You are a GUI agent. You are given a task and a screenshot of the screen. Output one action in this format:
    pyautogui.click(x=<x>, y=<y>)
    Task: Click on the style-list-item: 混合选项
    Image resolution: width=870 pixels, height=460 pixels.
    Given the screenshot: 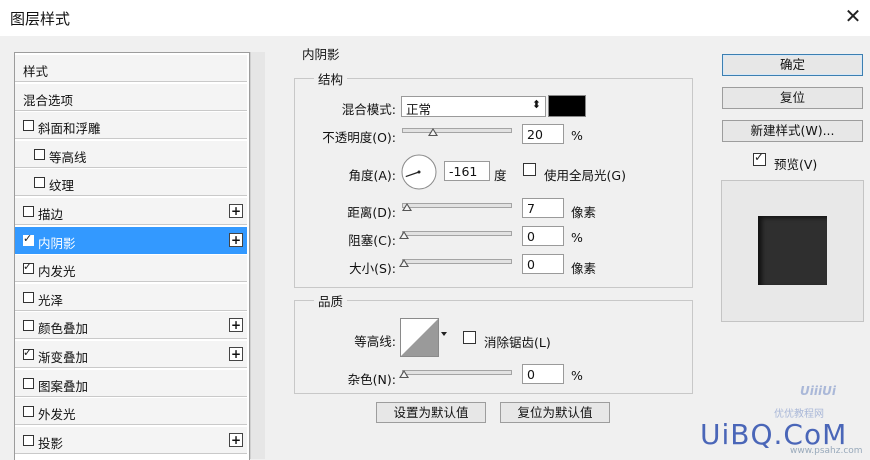 What is the action you would take?
    pyautogui.click(x=131, y=97)
    